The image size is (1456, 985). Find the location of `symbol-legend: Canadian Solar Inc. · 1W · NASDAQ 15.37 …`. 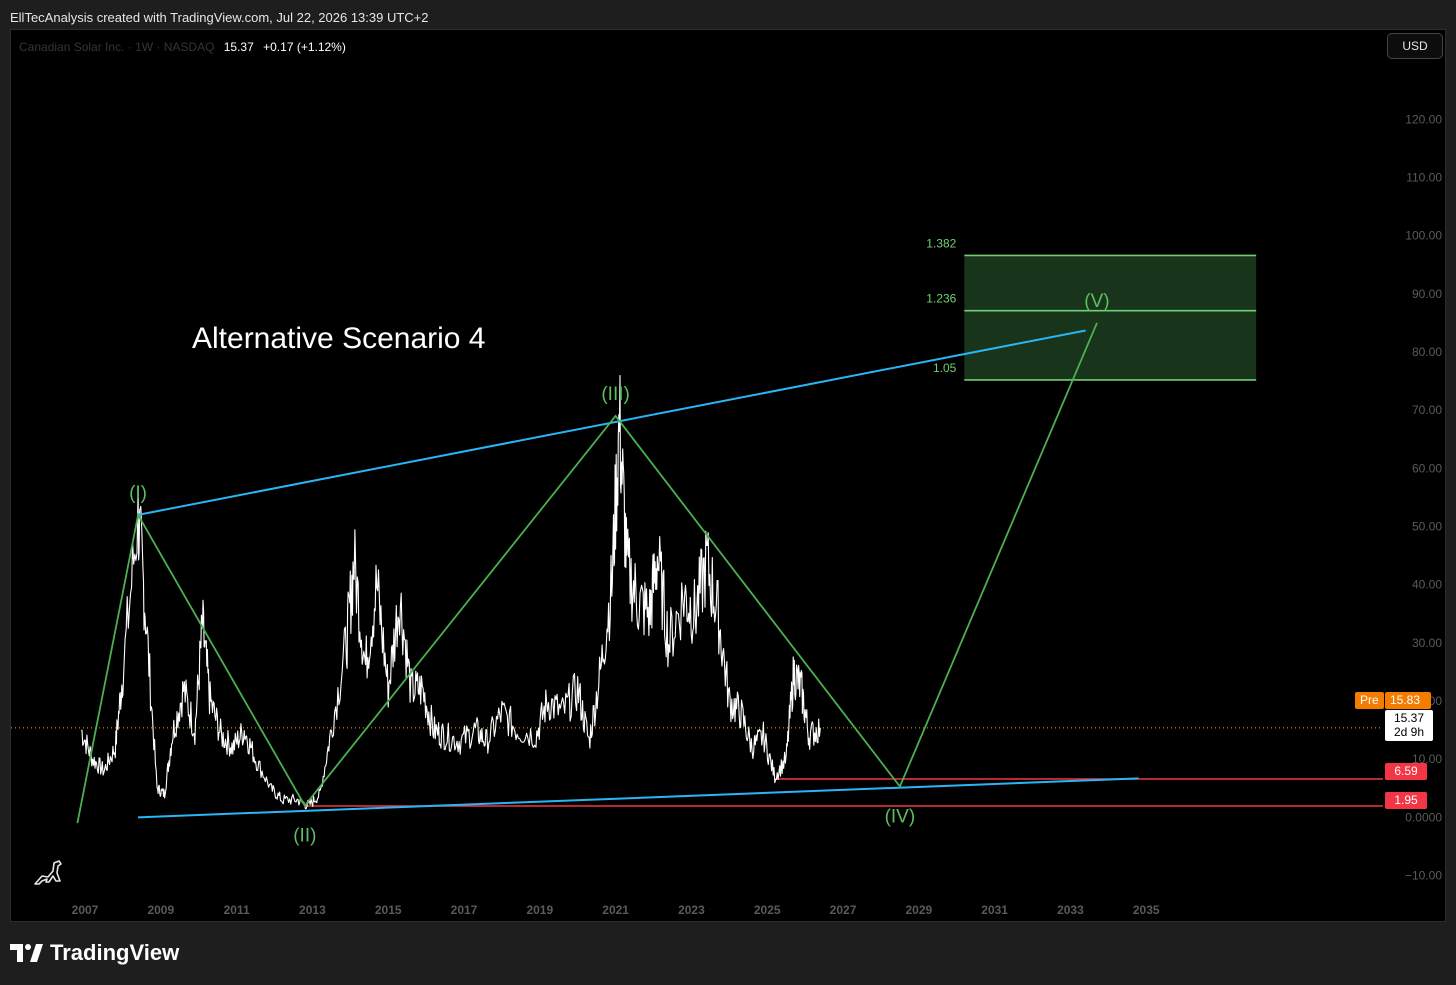

symbol-legend: Canadian Solar Inc. · 1W · NASDAQ 15.37 … is located at coordinates (182, 47).